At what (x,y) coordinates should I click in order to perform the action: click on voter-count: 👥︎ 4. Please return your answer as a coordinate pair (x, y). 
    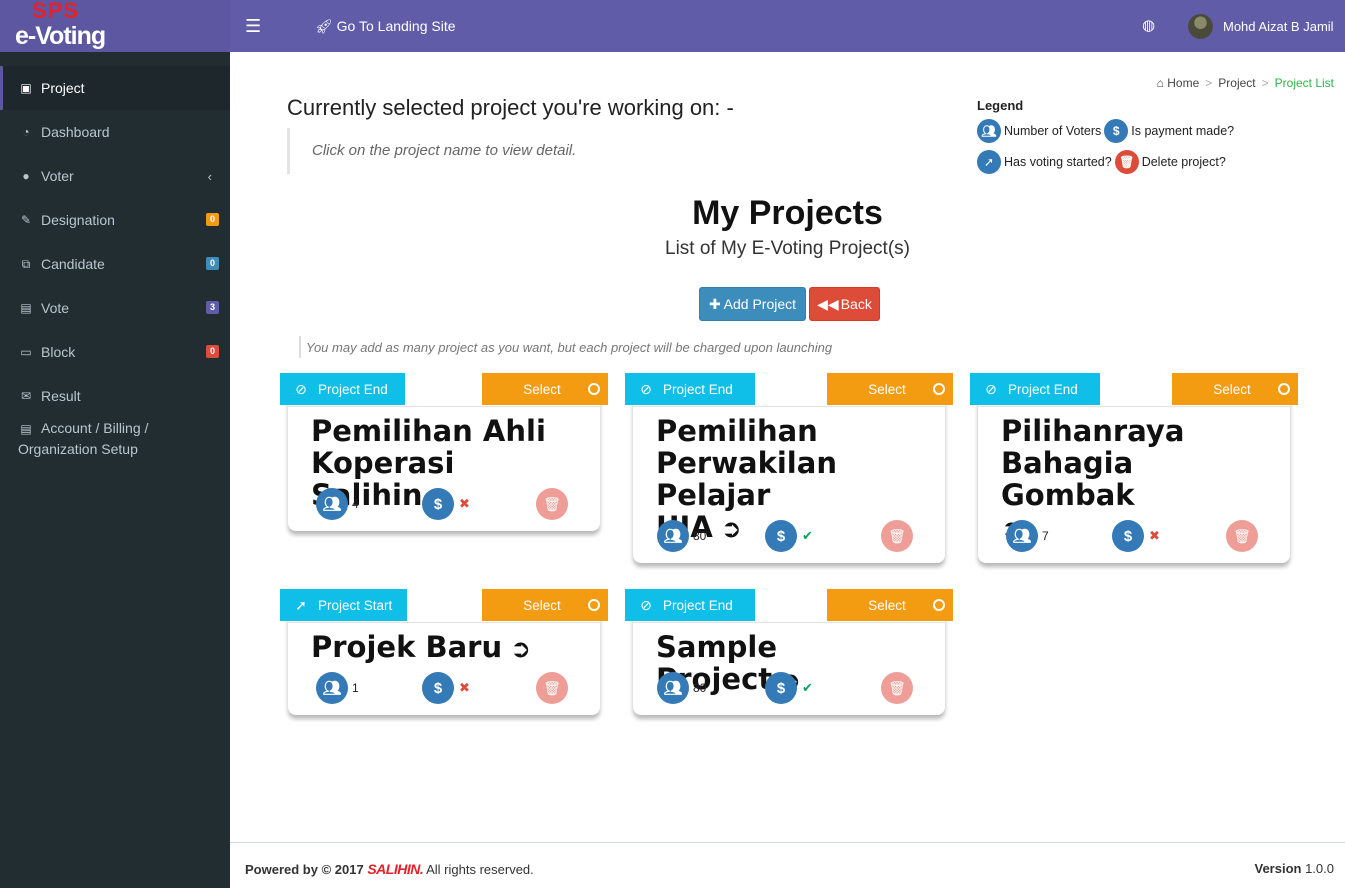
    Looking at the image, I should click on (337, 504).